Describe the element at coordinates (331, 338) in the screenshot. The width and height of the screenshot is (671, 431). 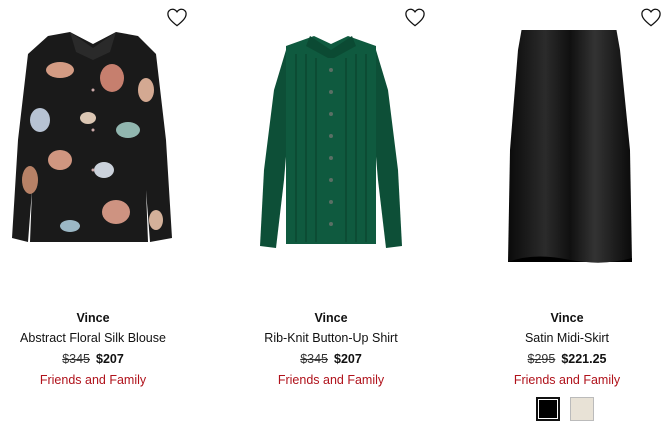
I see `product-name: Rib-Knit Button-Up Shirt` at that location.